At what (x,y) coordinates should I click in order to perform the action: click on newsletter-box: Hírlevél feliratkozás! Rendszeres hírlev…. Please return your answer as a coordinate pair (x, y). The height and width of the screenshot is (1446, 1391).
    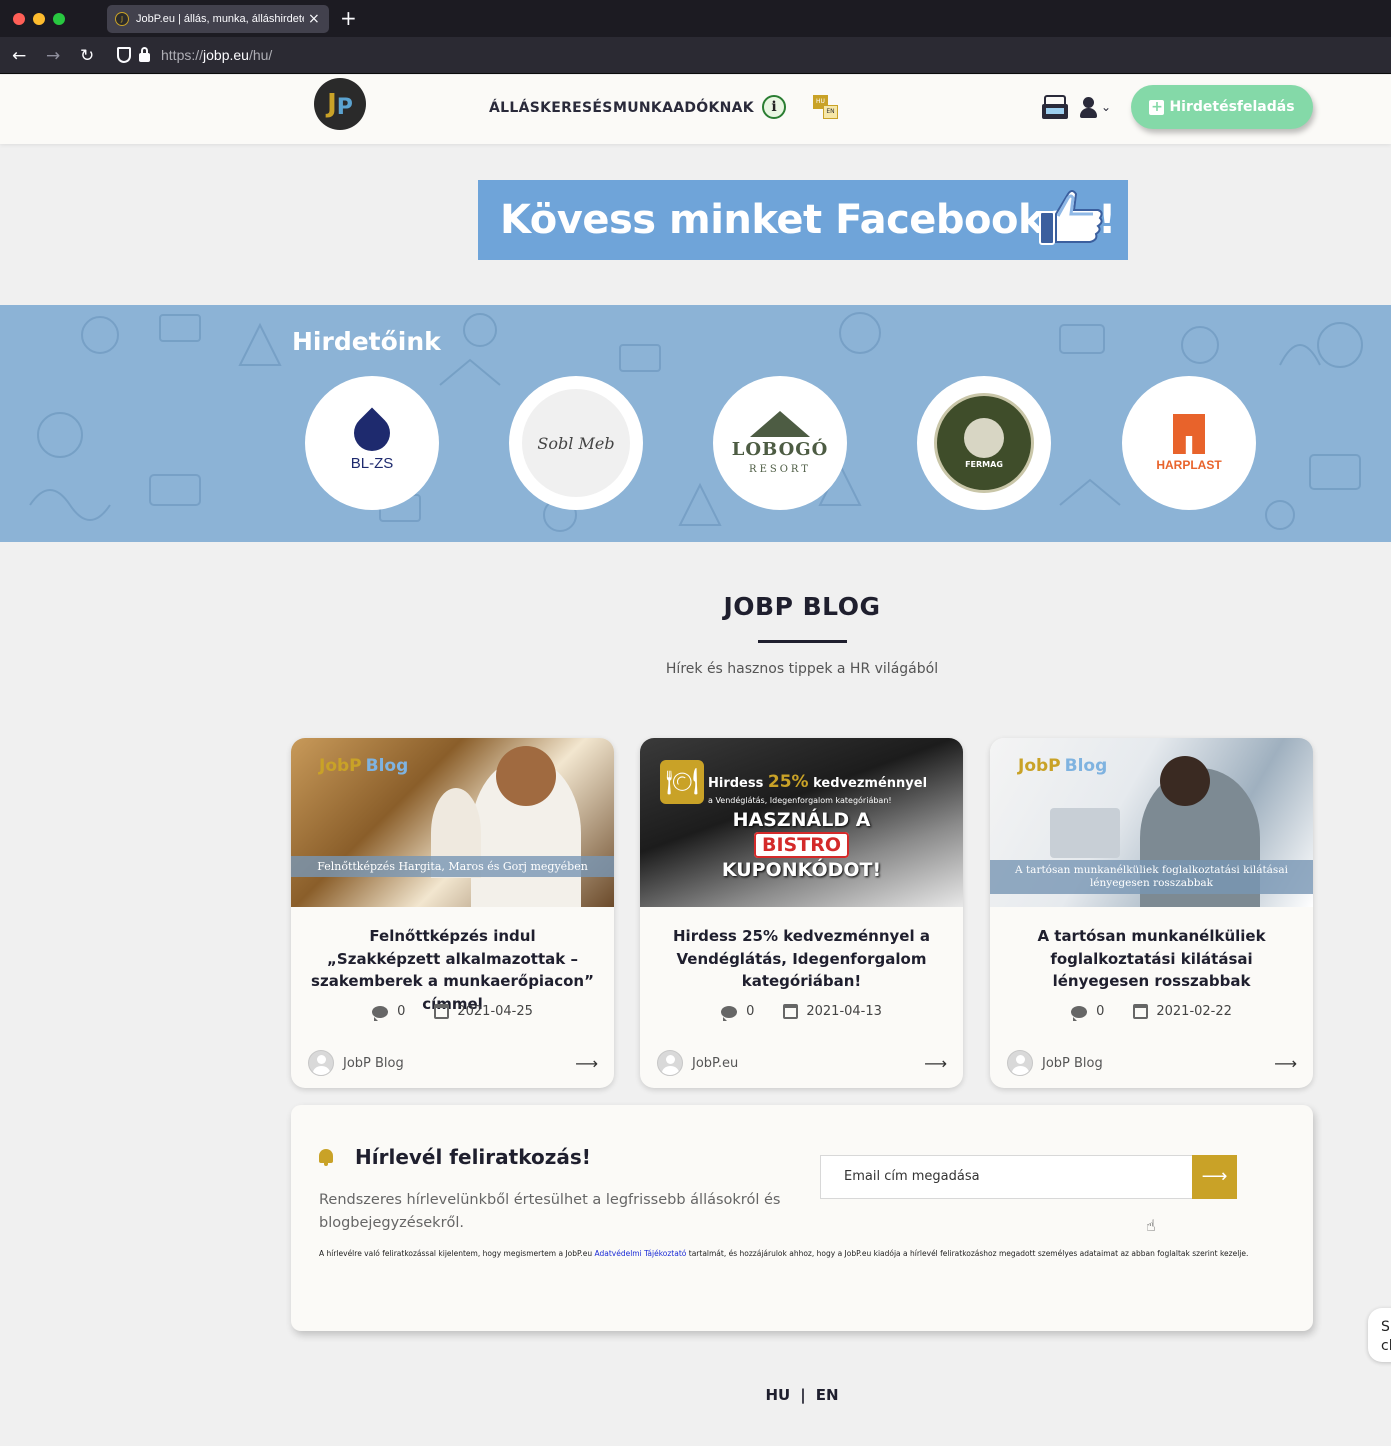
    Looking at the image, I should click on (802, 1218).